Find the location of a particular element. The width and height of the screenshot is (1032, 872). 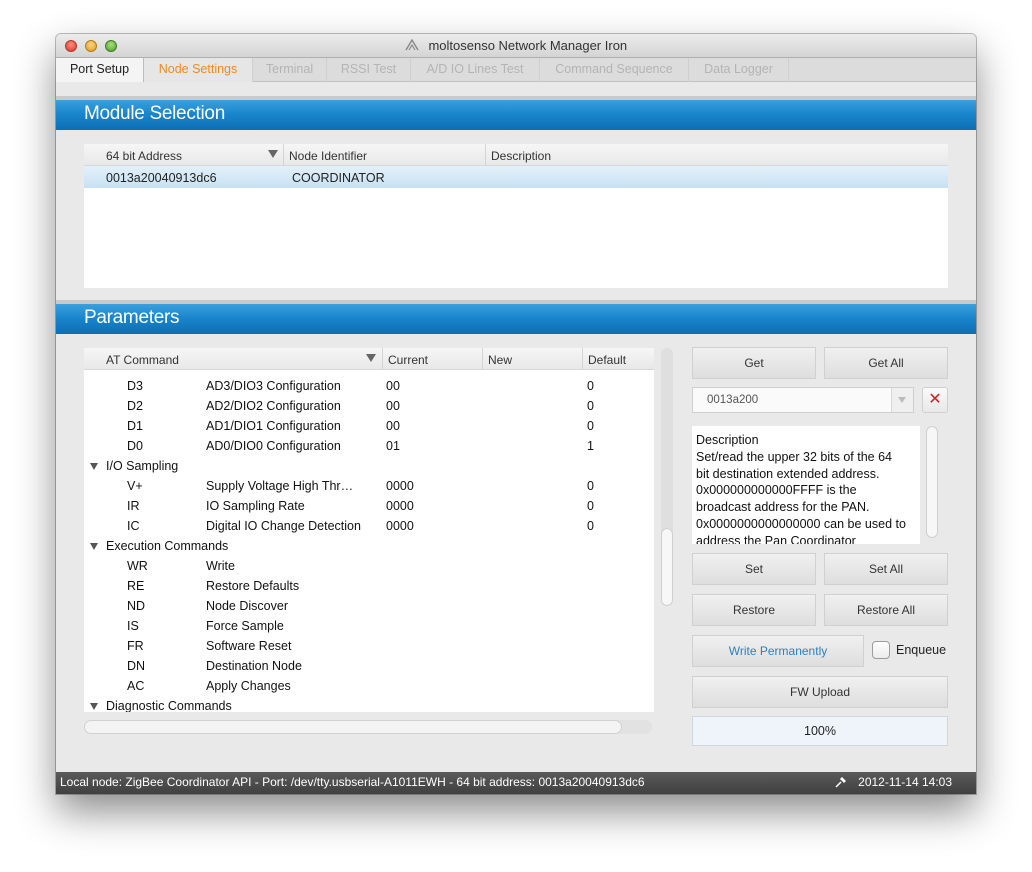

description-line: bit destination extended address. is located at coordinates (788, 473).